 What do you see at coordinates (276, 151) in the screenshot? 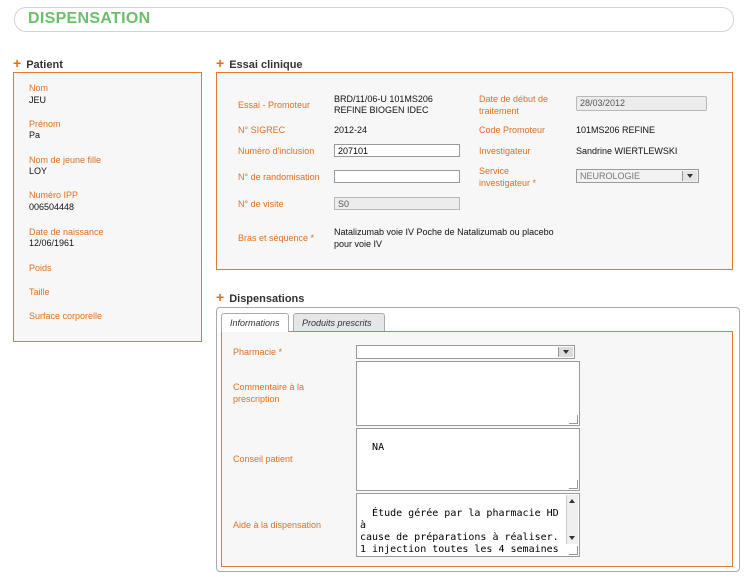
I see `inclusion-label: Numéro d'inclusion` at bounding box center [276, 151].